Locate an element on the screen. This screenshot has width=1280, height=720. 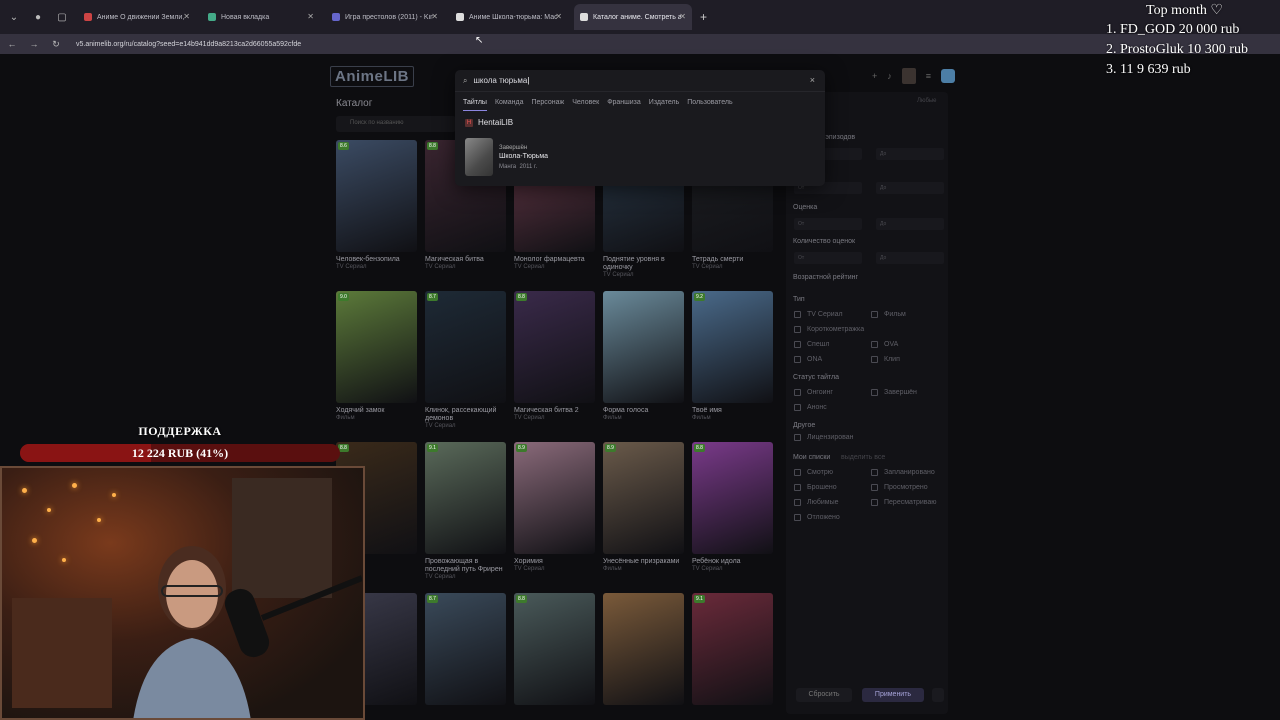
anime-card: 8.8 is located at coordinates (554, 649).